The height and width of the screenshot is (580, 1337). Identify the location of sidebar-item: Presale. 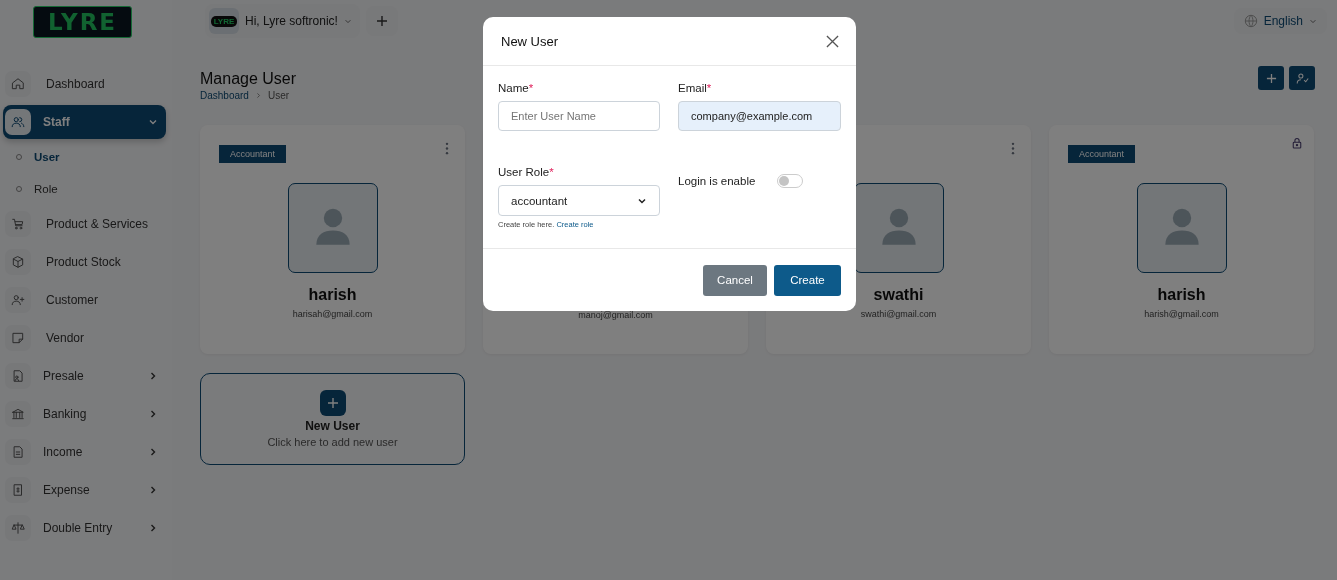
(84, 376).